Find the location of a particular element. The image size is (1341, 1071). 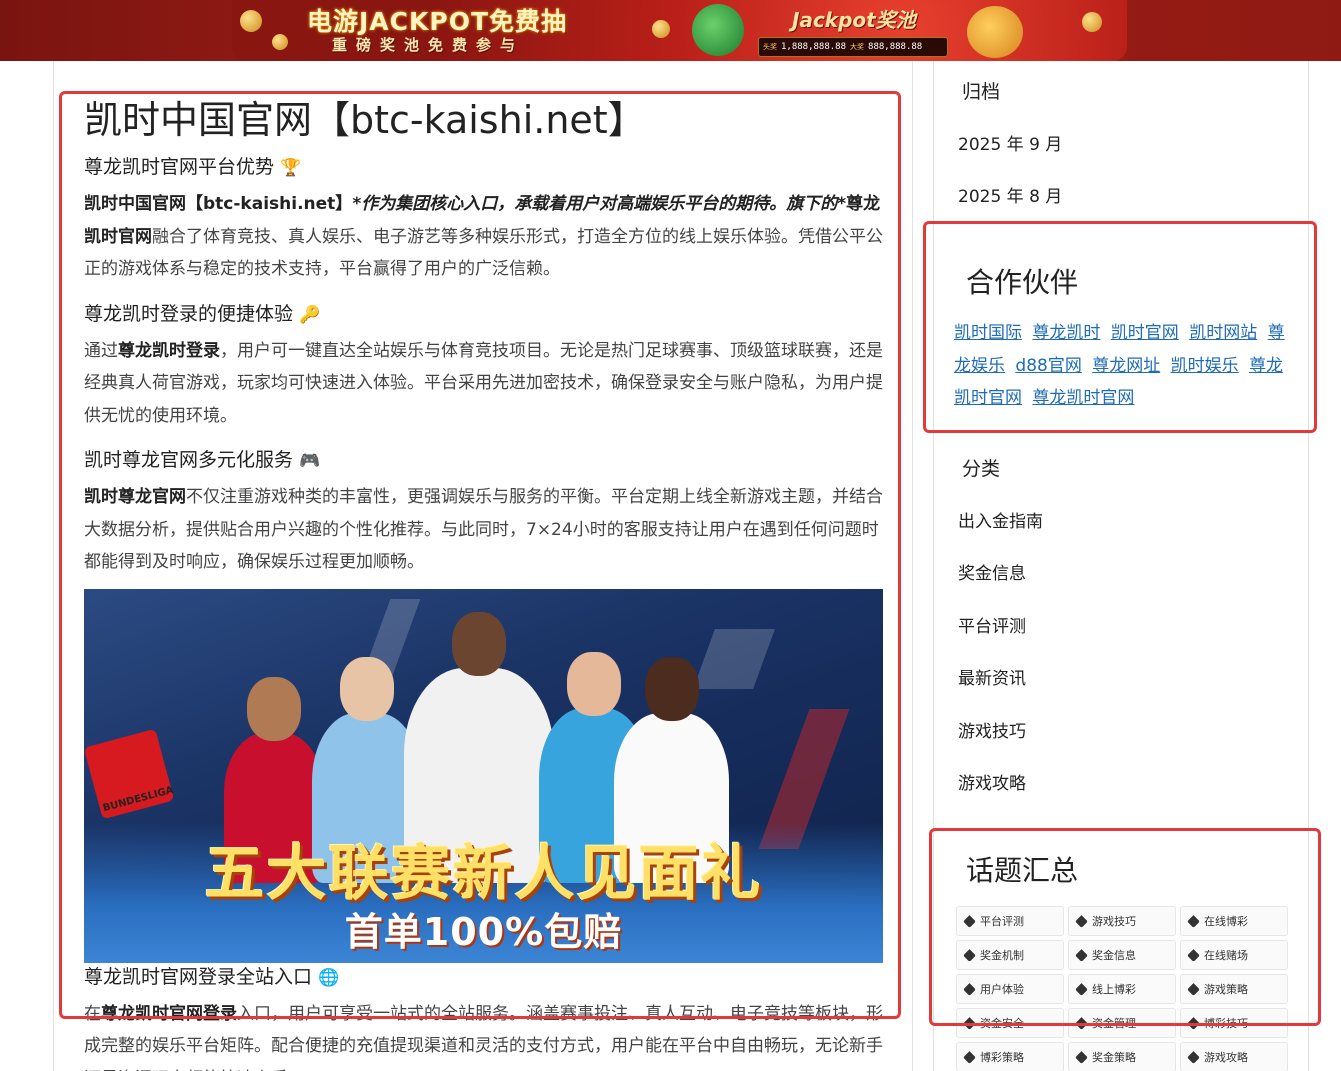

category-item: 最新资讯 is located at coordinates (992, 676).